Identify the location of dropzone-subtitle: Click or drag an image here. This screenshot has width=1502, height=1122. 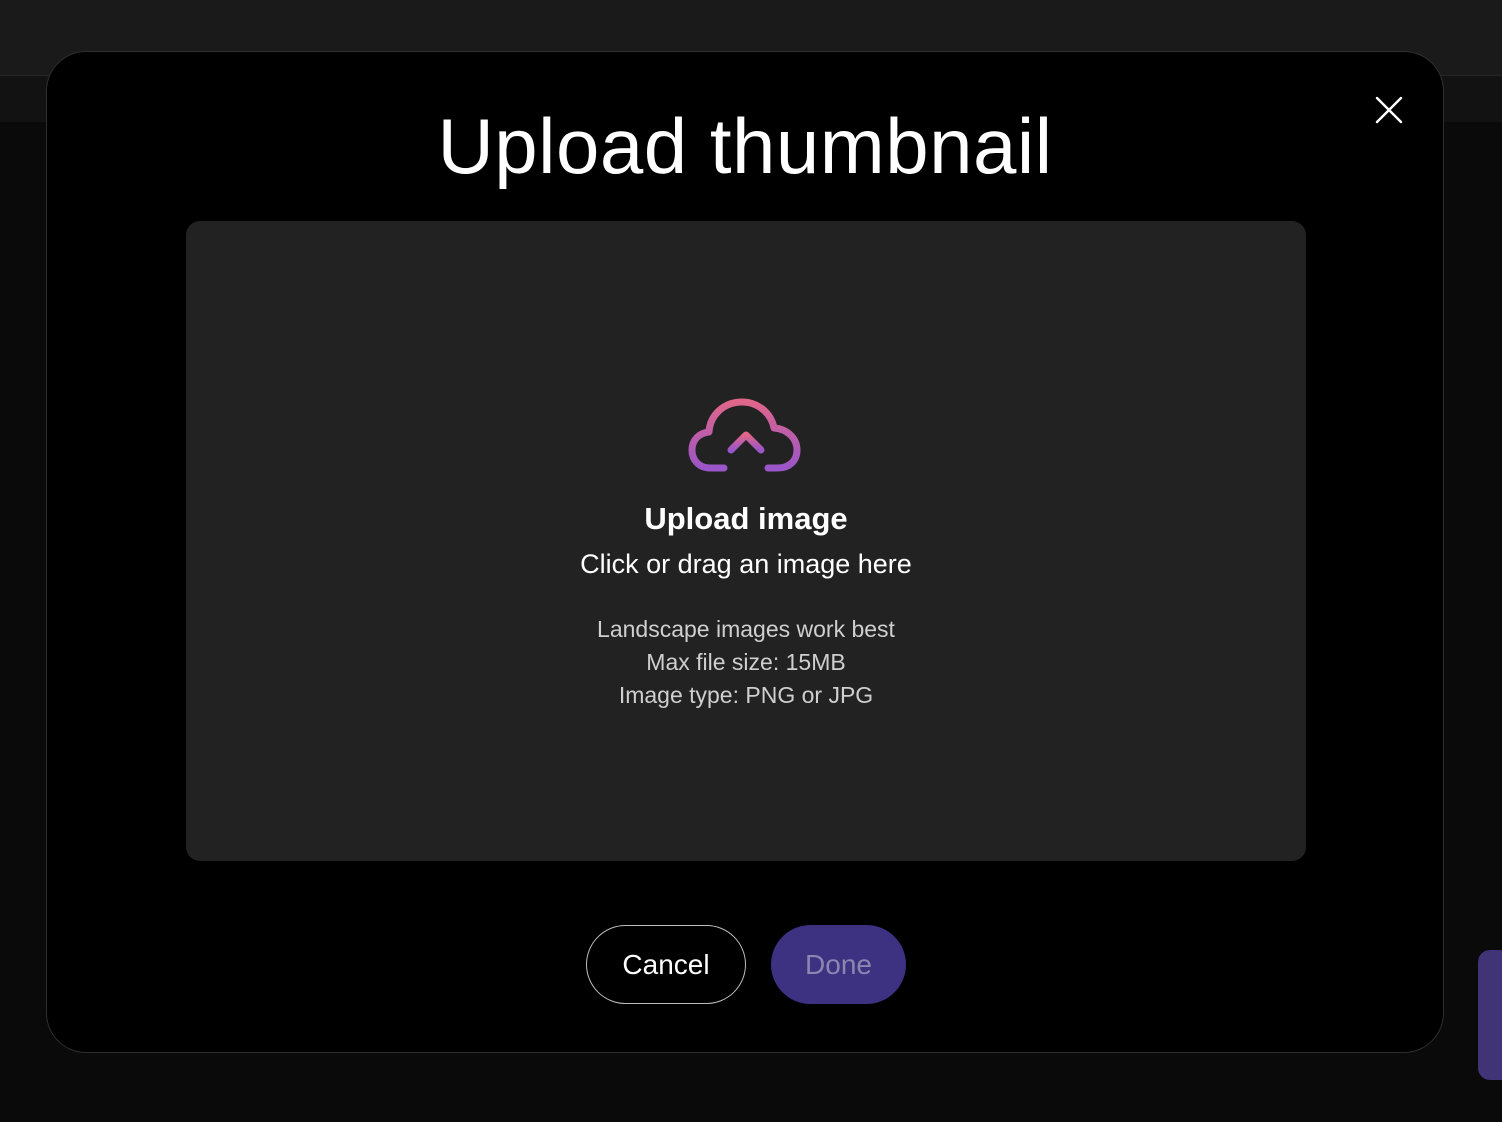
(746, 564).